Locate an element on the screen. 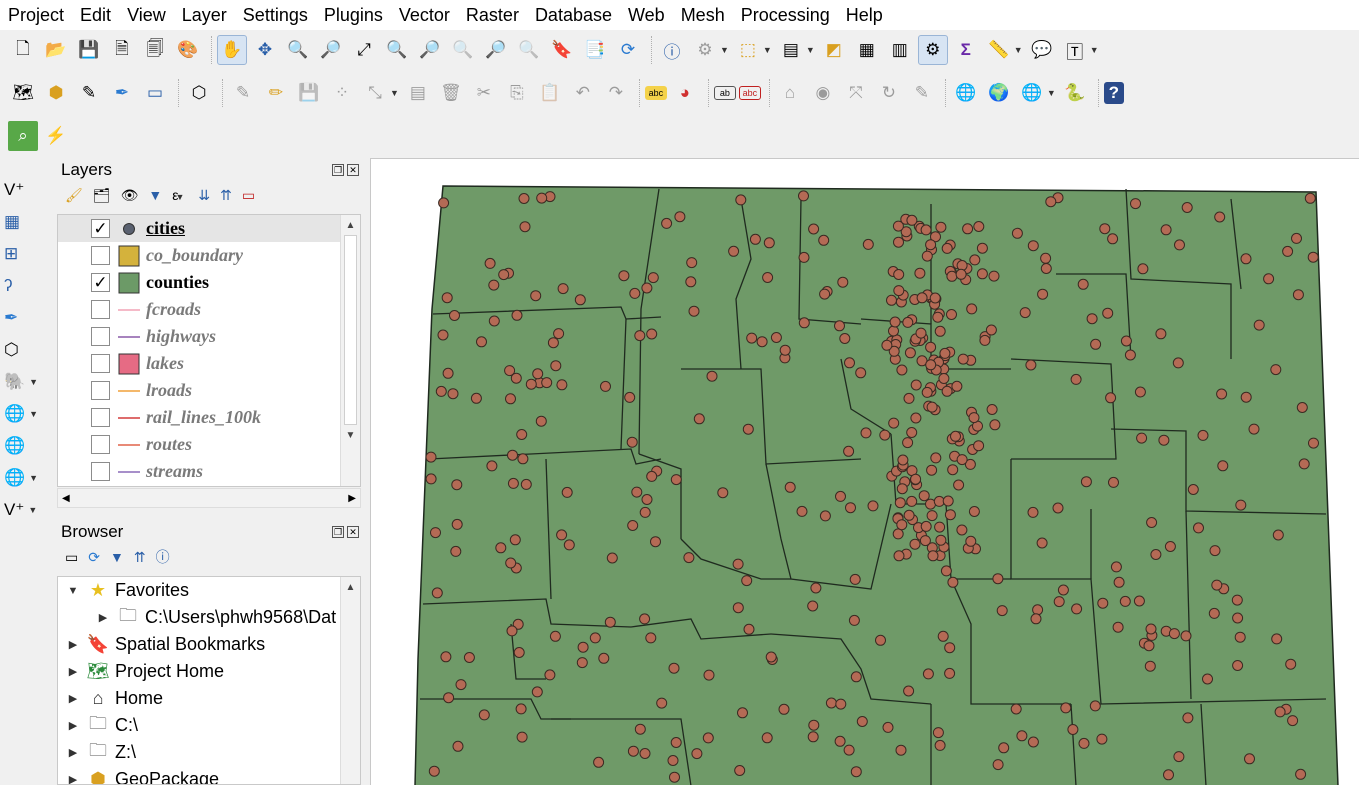  browser-item: ▶ ⌂ Home is located at coordinates (209, 698).